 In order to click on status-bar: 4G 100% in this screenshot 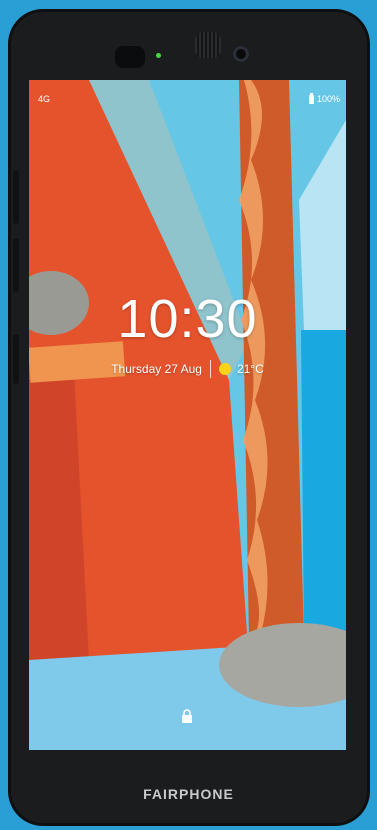, I will do `click(187, 100)`.